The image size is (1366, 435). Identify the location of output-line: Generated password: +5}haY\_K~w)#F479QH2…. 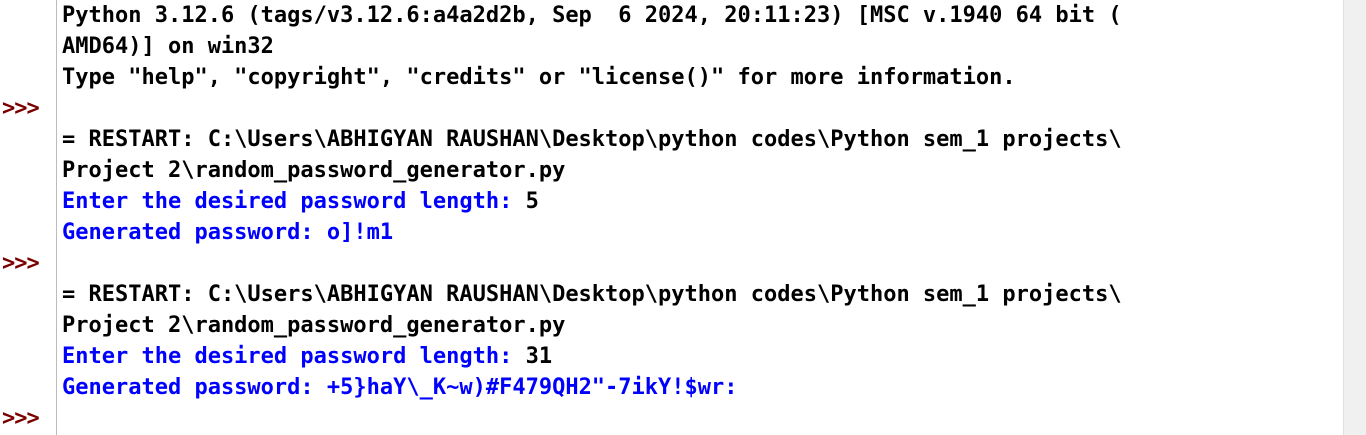
(702, 387).